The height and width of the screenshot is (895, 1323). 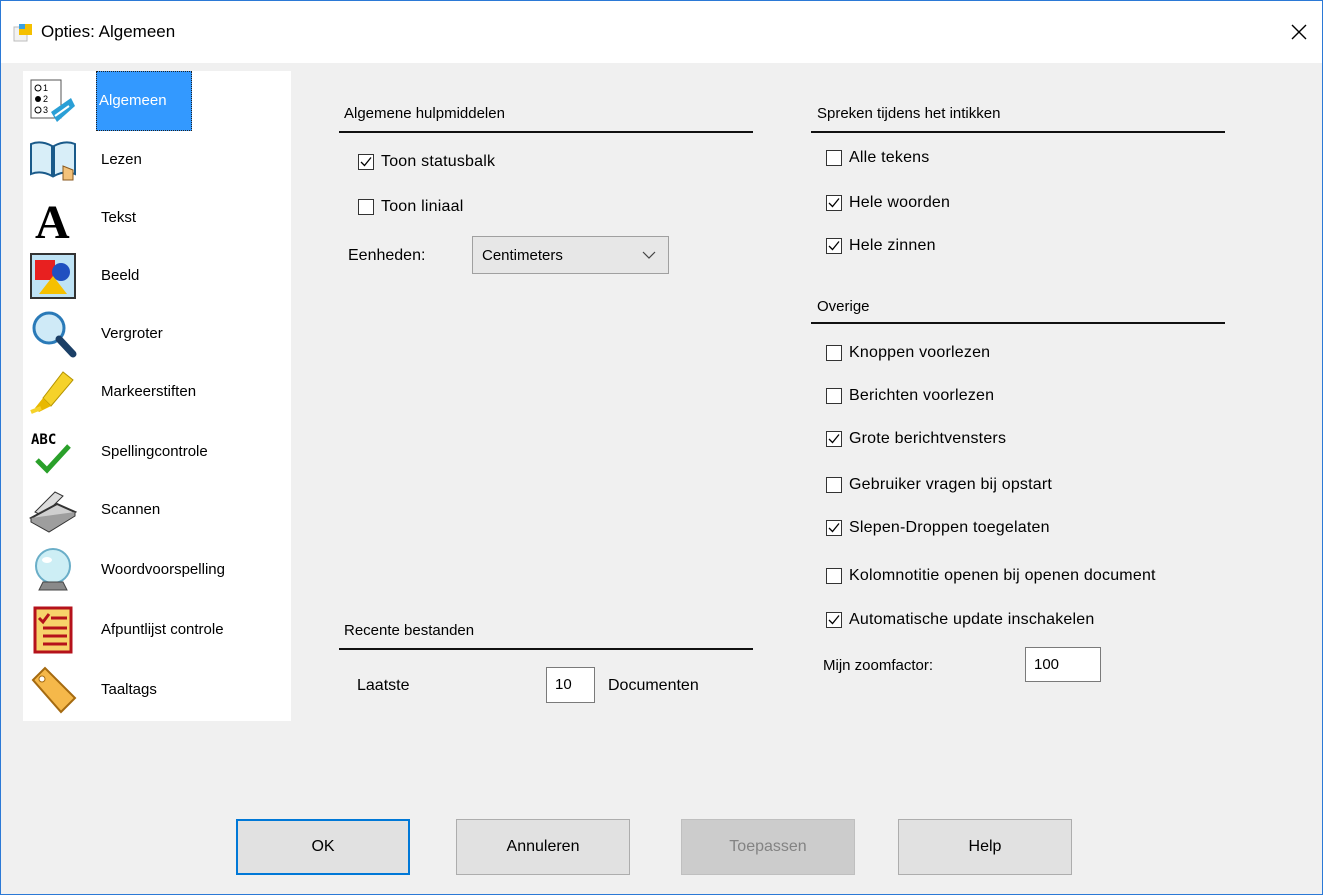 I want to click on category-label: Beeld, so click(x=120, y=275).